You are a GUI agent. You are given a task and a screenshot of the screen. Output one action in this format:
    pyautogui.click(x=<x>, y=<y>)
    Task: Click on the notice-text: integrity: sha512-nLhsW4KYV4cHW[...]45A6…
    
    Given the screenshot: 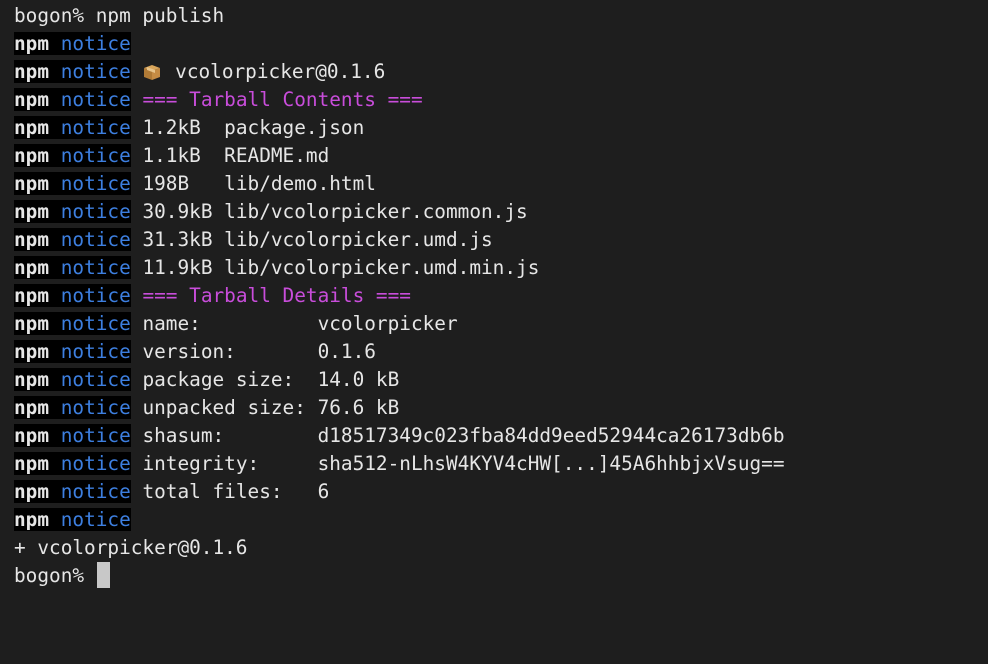 What is the action you would take?
    pyautogui.click(x=463, y=463)
    